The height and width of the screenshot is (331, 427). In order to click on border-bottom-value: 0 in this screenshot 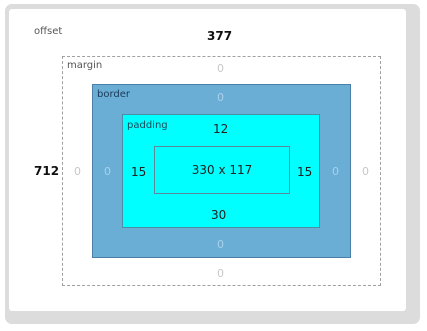, I will do `click(220, 245)`.